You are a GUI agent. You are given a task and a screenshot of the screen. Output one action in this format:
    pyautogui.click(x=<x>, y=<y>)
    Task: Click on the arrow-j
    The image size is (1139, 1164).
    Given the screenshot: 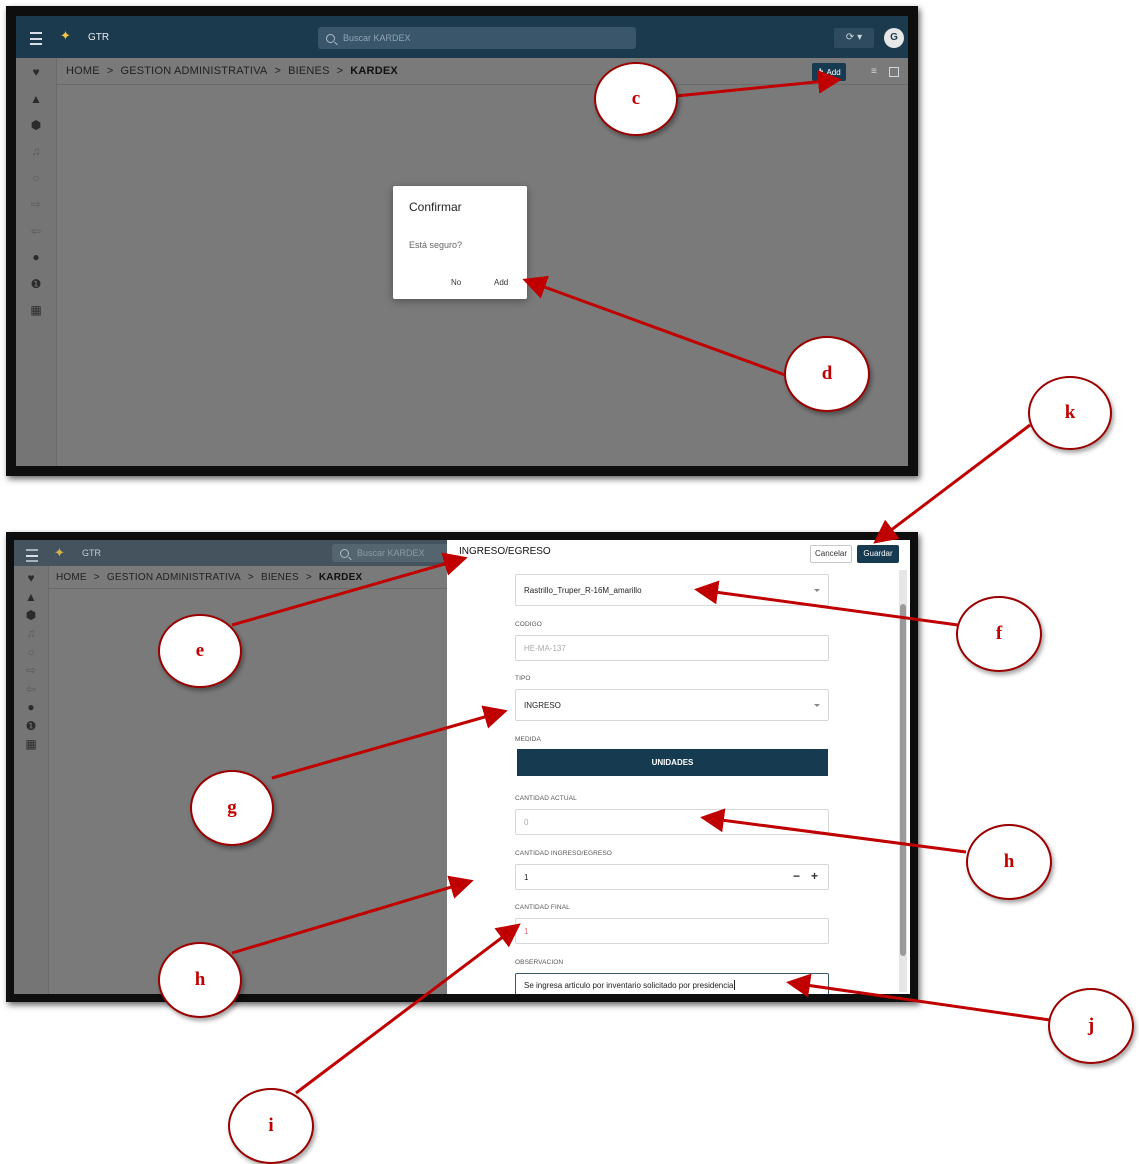 What is the action you would take?
    pyautogui.click(x=918, y=997)
    